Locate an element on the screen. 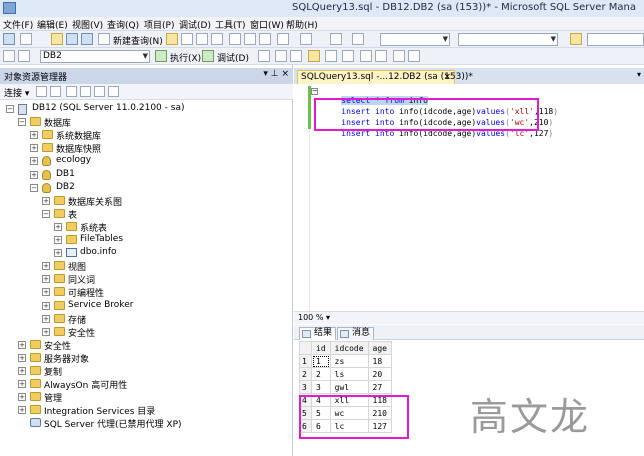 The height and width of the screenshot is (456, 644). zoom-select: 100 % ▾ is located at coordinates (314, 317).